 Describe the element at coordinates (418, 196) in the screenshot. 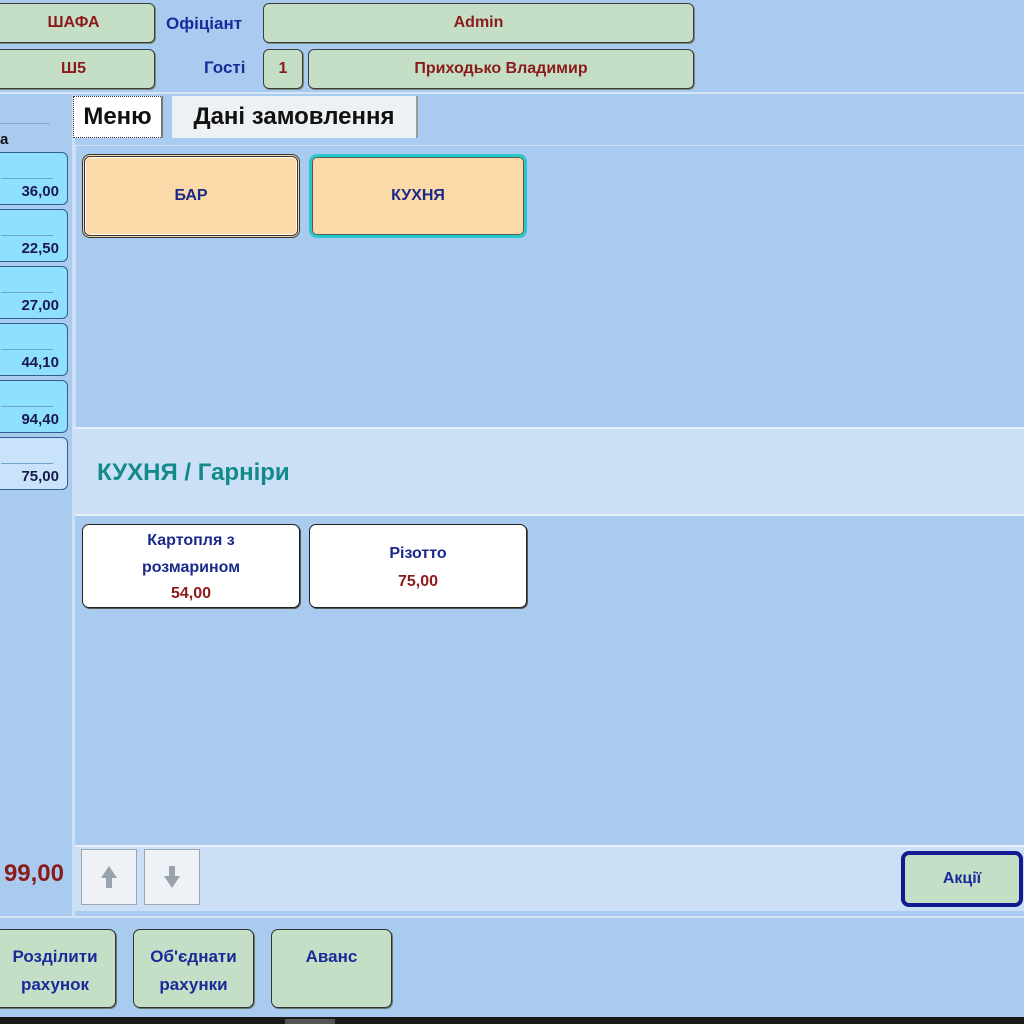

I see `category-kitchen-button: КУХНЯ` at that location.